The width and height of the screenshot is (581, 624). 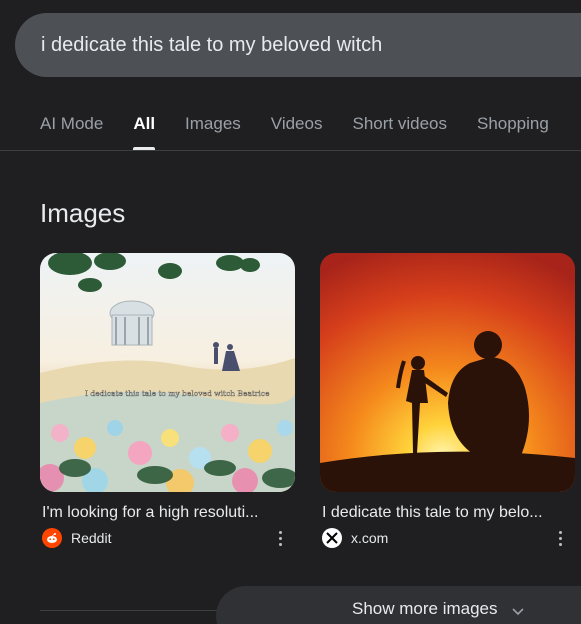 What do you see at coordinates (513, 130) in the screenshot?
I see `tab-shopping: Shopping` at bounding box center [513, 130].